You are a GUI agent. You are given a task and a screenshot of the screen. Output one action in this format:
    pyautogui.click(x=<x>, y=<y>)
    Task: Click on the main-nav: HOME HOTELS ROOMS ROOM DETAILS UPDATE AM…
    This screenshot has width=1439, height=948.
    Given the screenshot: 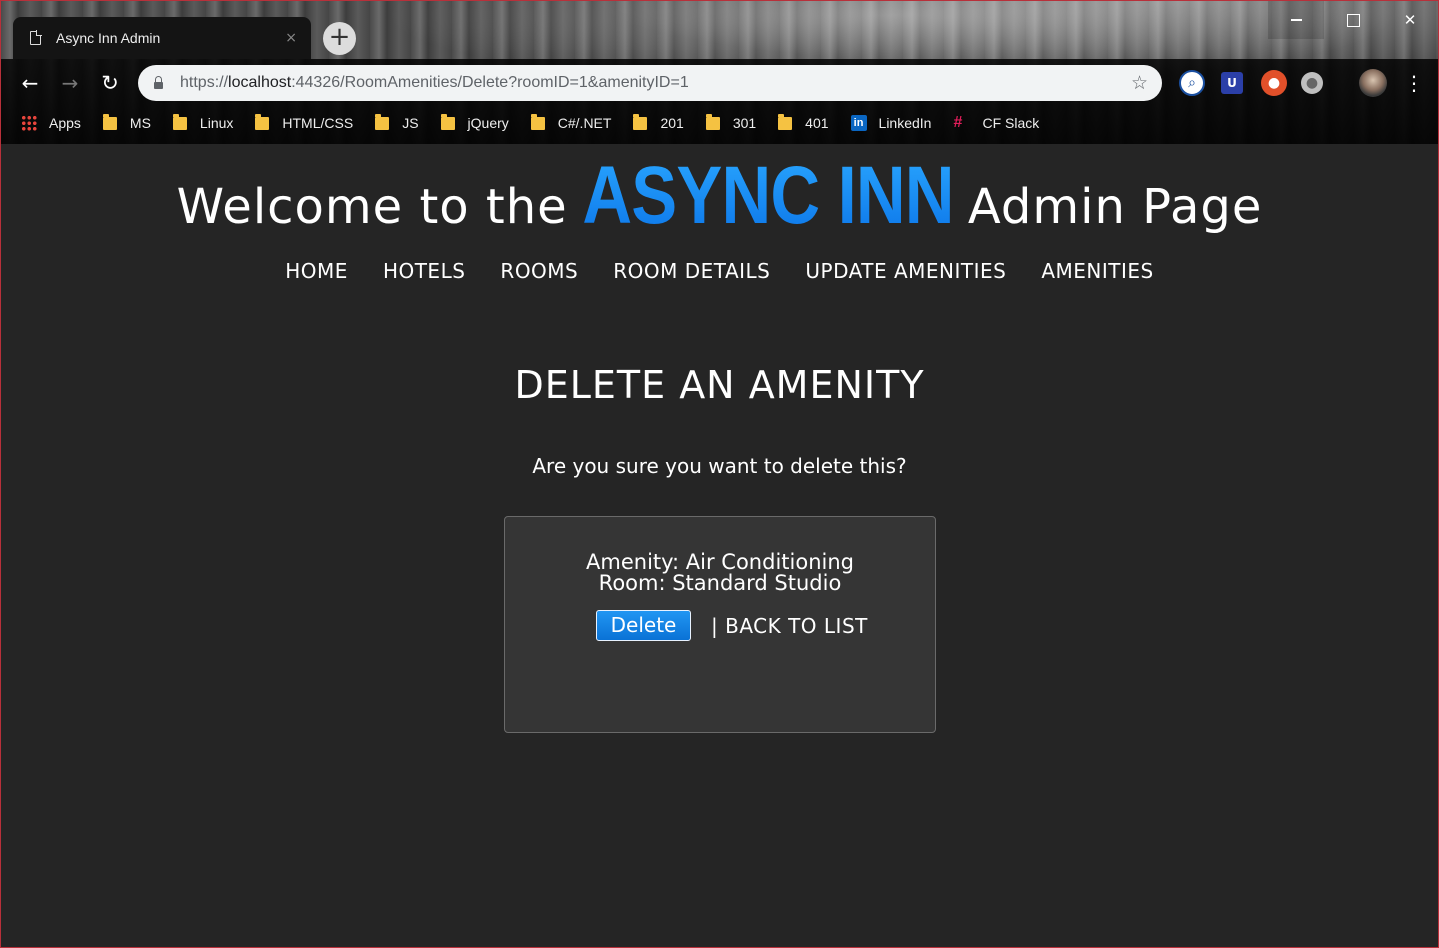 What is the action you would take?
    pyautogui.click(x=719, y=271)
    